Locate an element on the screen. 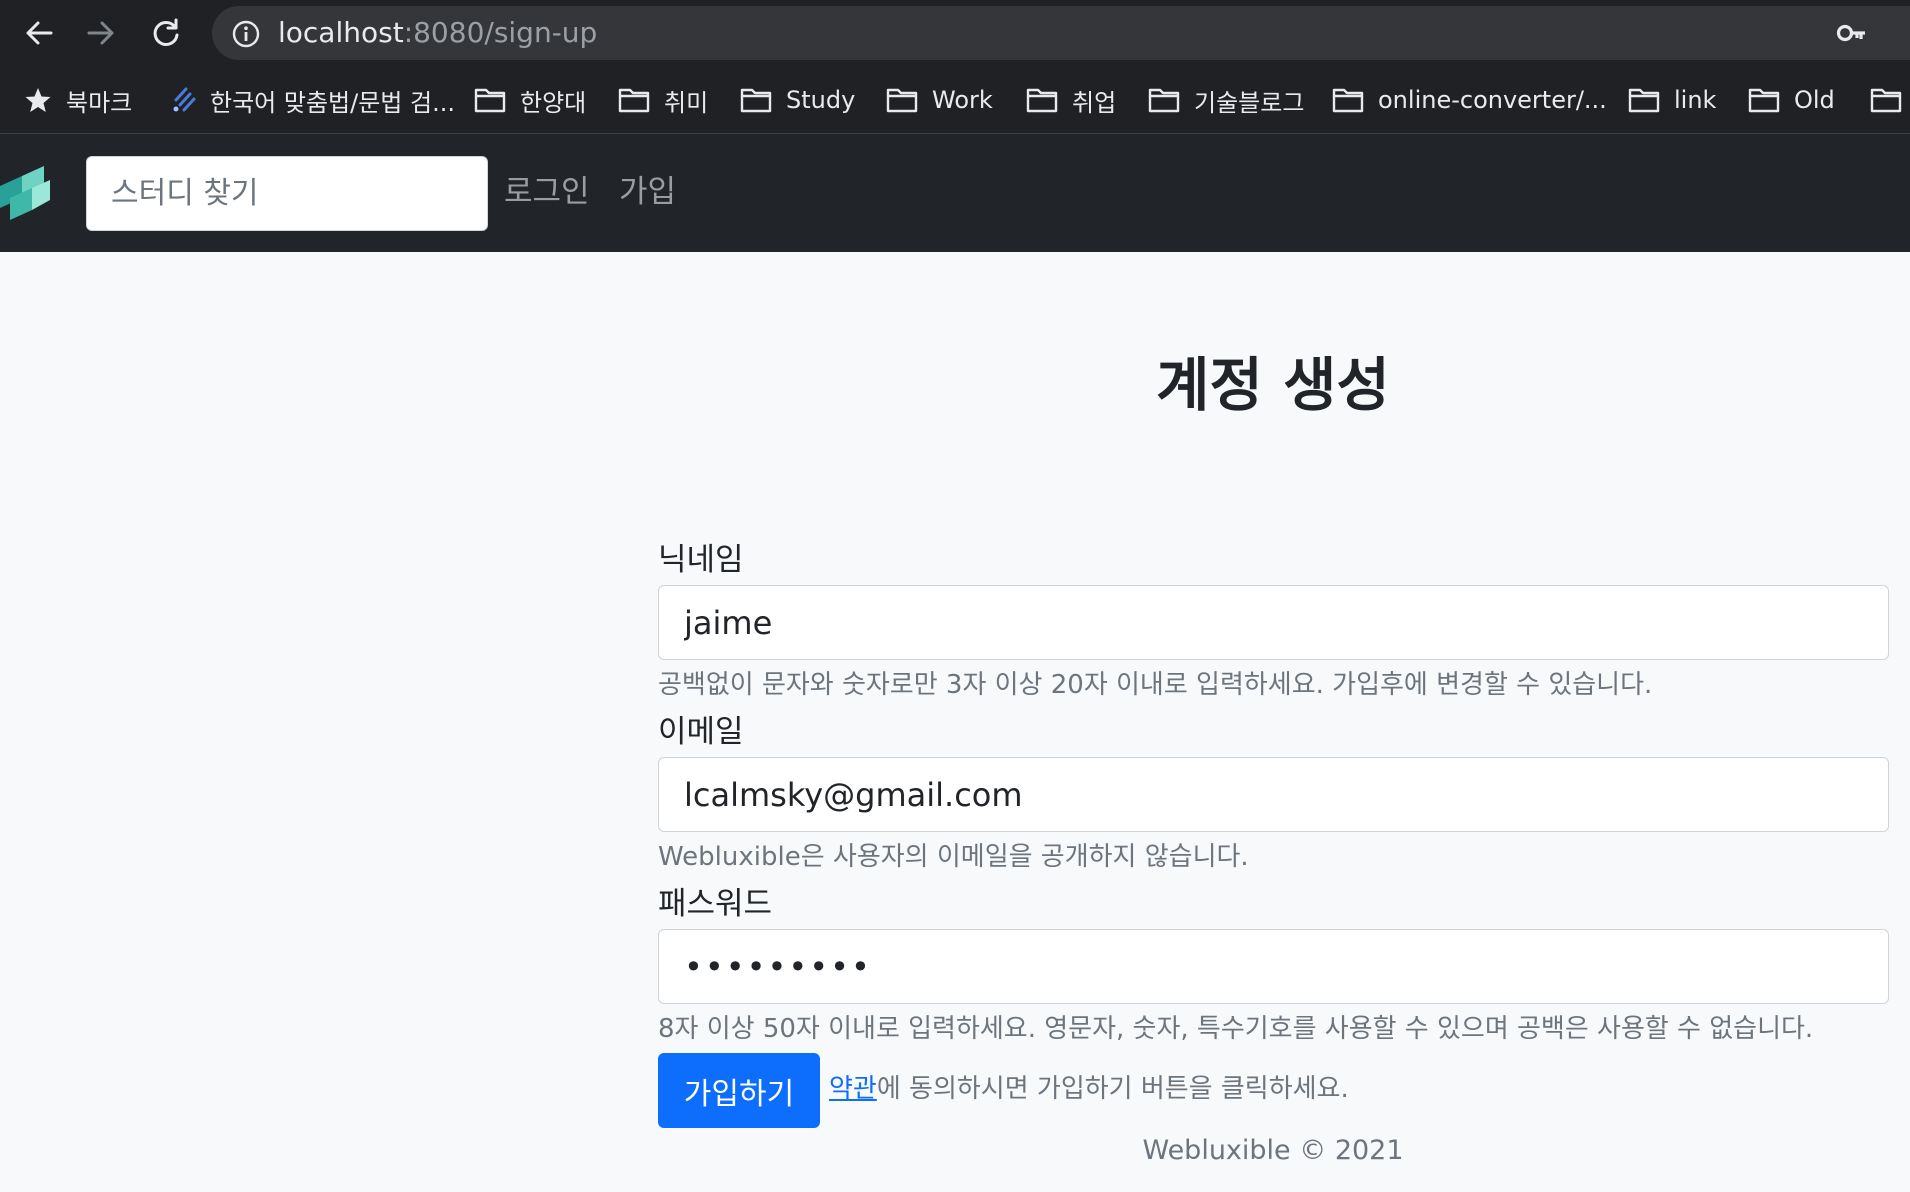  bookmark-folder: Study is located at coordinates (797, 100).